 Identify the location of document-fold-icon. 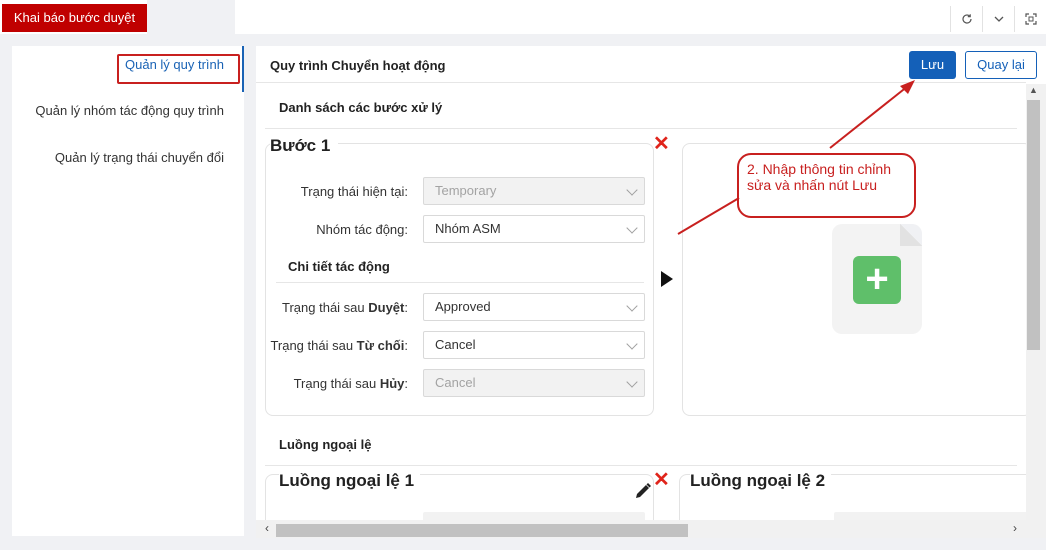
(911, 235).